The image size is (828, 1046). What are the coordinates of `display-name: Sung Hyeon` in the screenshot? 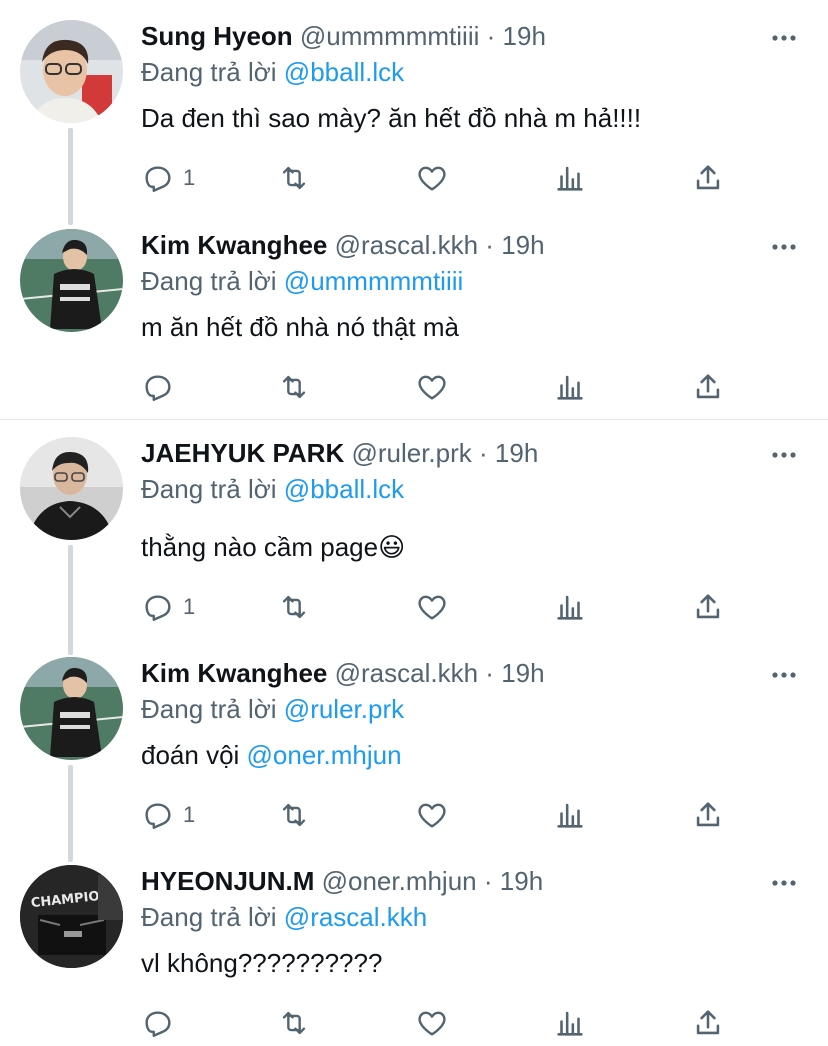 It's located at (217, 36).